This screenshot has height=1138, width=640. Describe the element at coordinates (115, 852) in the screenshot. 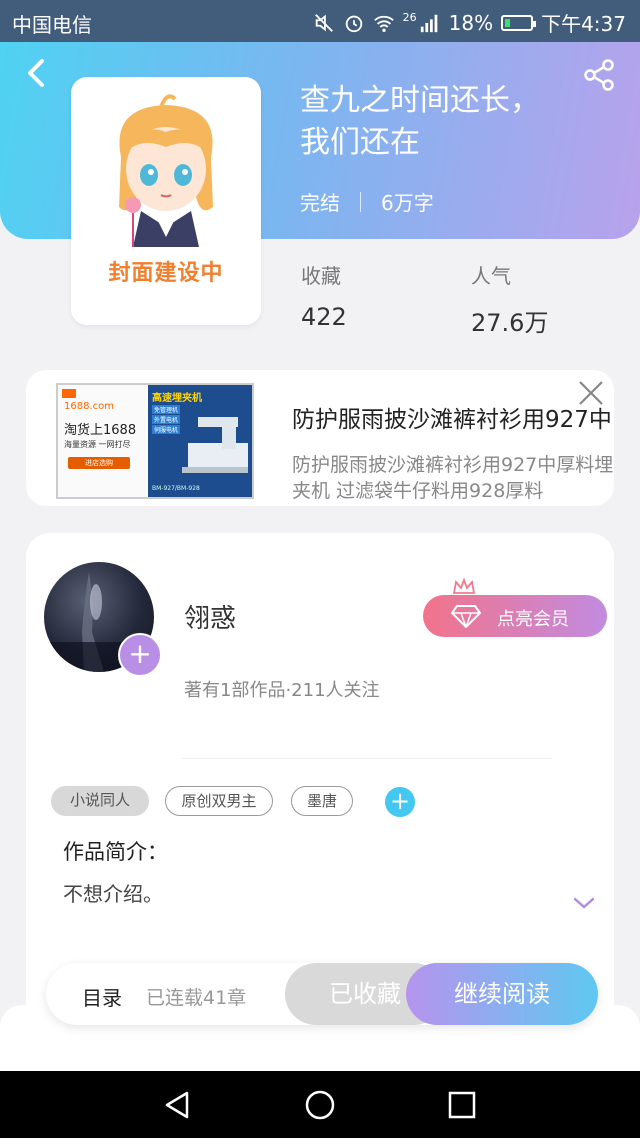

I see `intro-heading: 作品简介：` at that location.